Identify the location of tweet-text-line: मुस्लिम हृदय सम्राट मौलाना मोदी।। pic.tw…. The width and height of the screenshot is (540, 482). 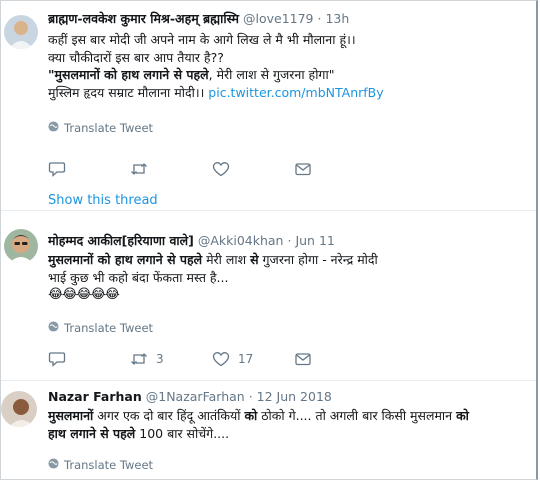
(290, 93).